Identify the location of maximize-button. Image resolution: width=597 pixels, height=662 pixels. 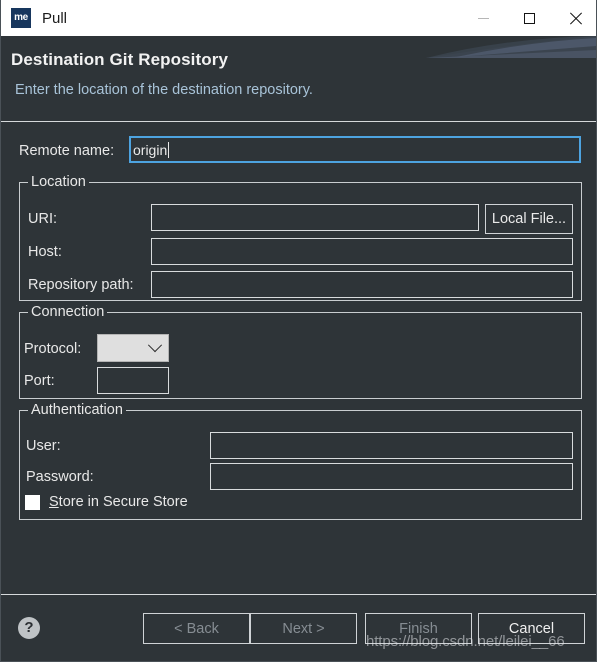
(529, 18).